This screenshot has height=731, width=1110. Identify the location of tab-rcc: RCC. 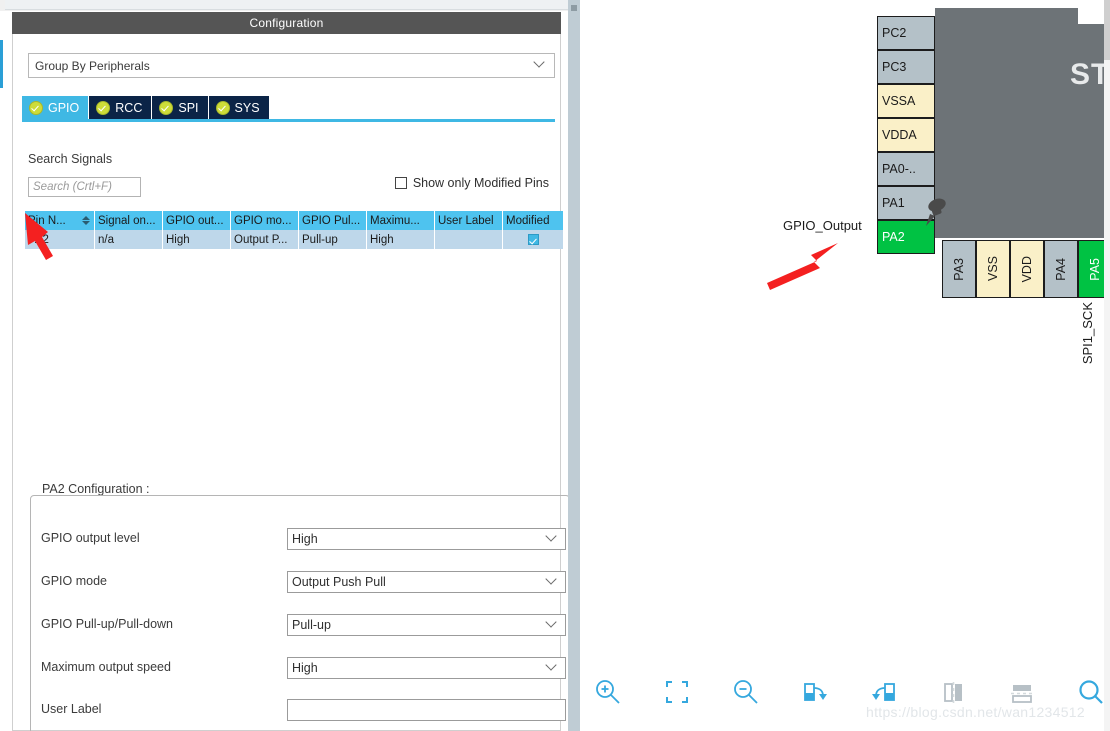
(120, 107).